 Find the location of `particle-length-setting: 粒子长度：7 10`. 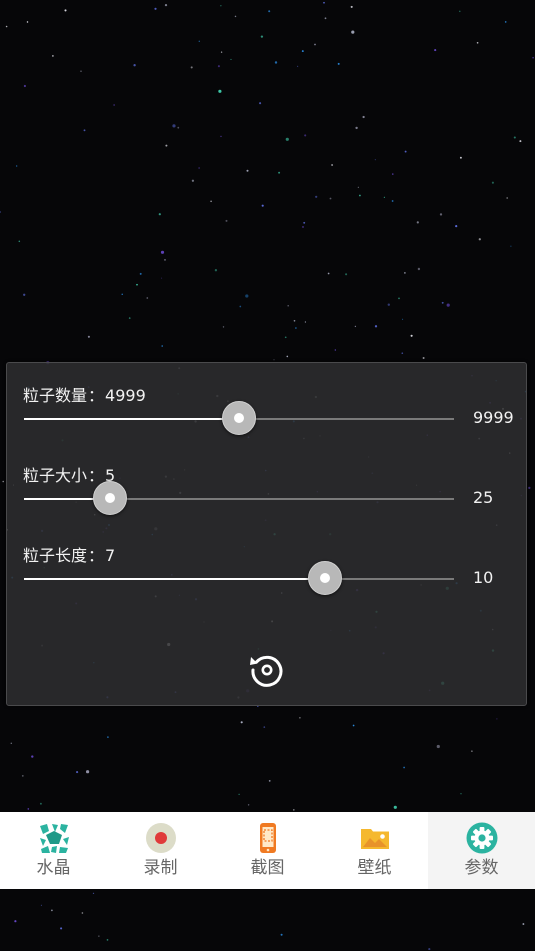

particle-length-setting: 粒子长度：7 10 is located at coordinates (268, 585).